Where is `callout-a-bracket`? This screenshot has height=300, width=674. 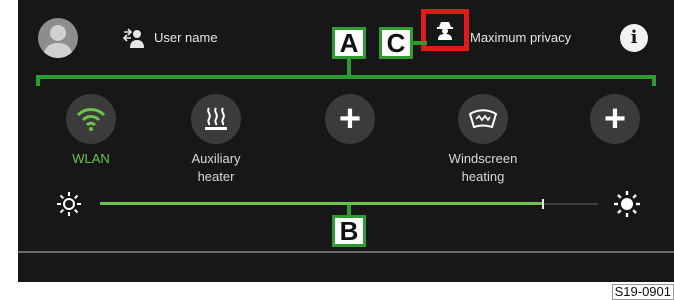 callout-a-bracket is located at coordinates (346, 72).